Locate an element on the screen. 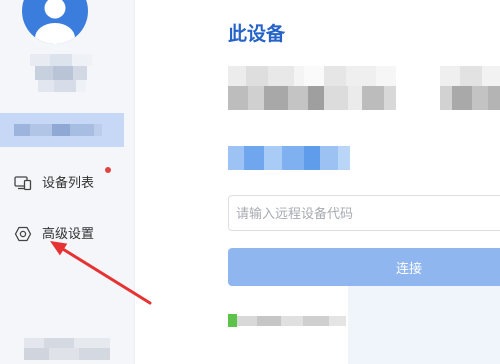 This screenshot has height=364, width=500. blurred-status-bar is located at coordinates (287, 320).